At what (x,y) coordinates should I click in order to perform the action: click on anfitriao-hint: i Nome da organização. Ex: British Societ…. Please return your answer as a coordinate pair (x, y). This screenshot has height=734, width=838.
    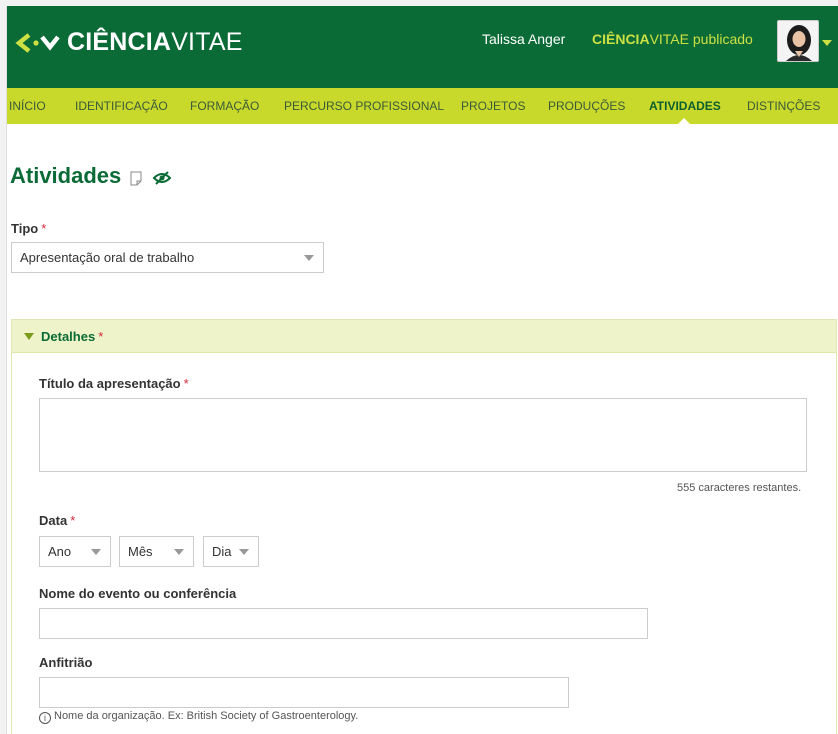
    Looking at the image, I should click on (198, 717).